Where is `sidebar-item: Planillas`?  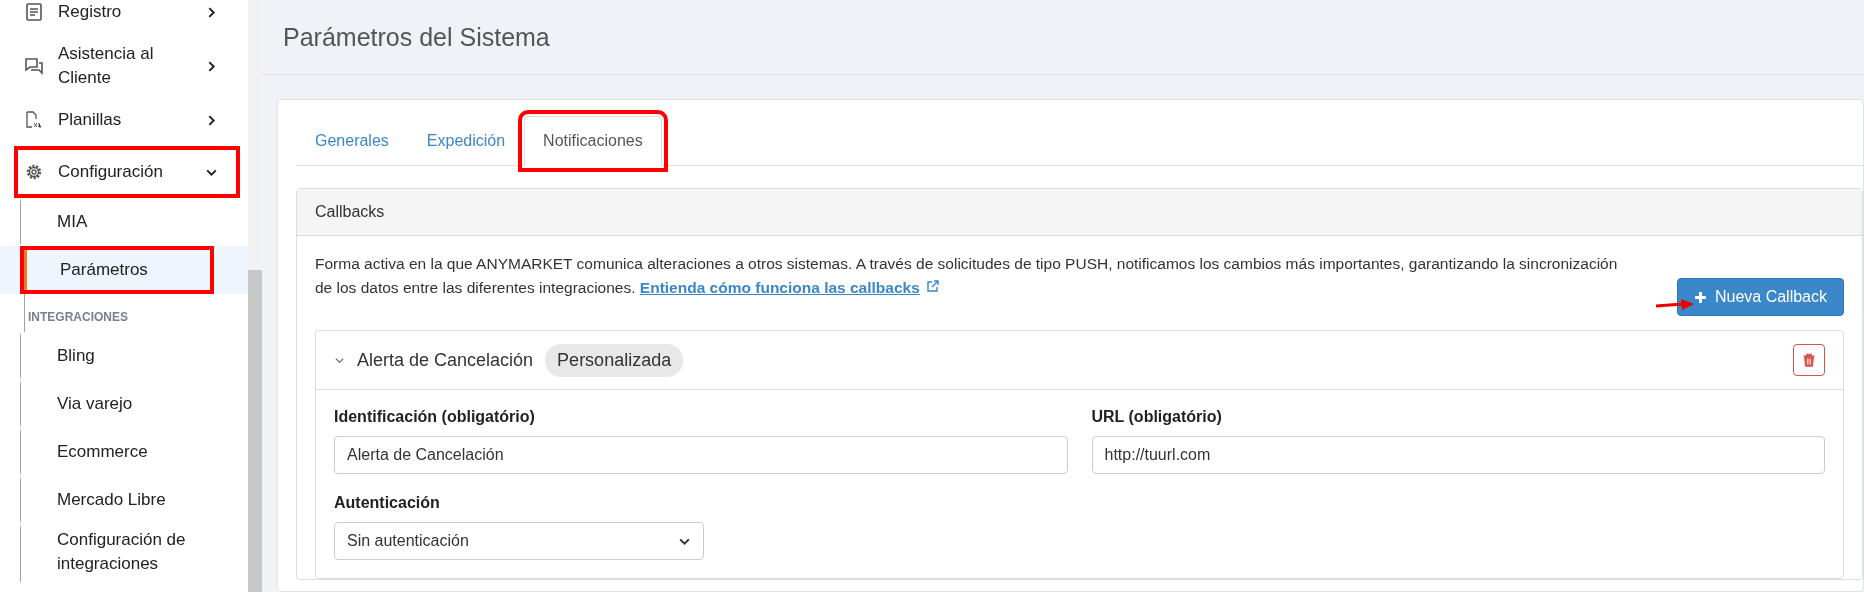
sidebar-item: Planillas is located at coordinates (127, 120).